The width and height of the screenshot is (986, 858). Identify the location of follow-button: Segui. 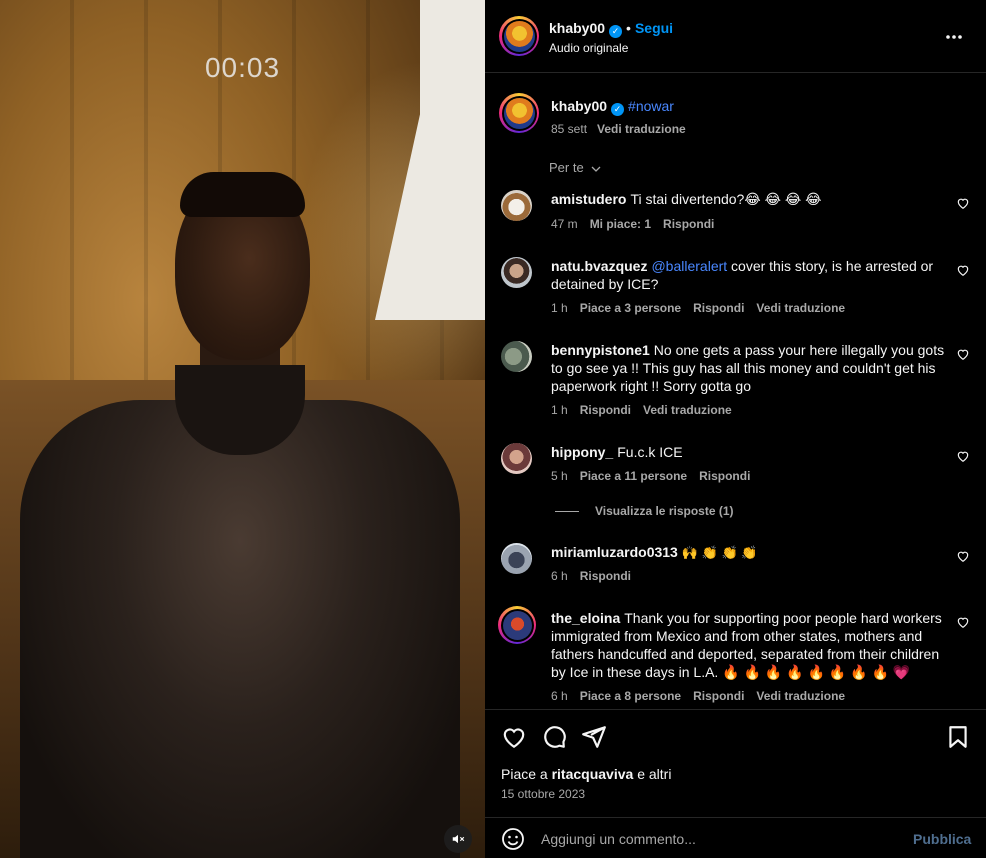
(654, 28).